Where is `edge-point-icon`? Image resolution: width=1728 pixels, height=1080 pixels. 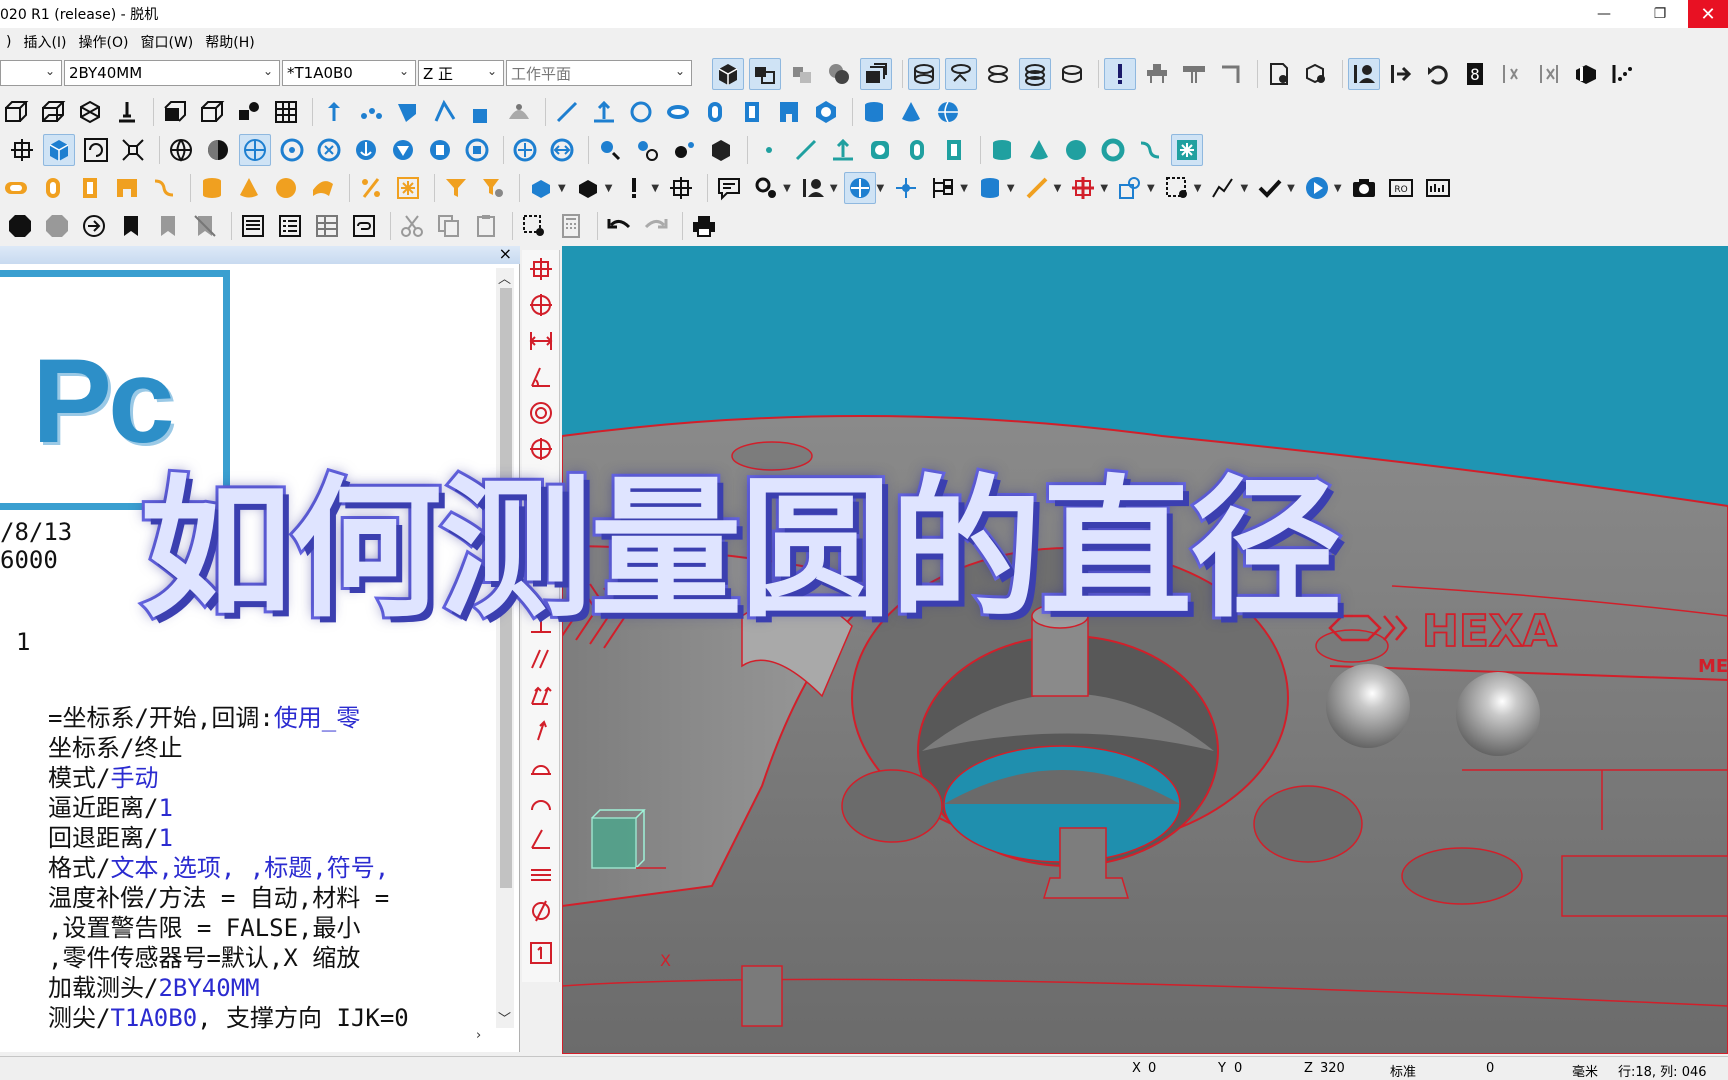
edge-point-icon is located at coordinates (408, 112).